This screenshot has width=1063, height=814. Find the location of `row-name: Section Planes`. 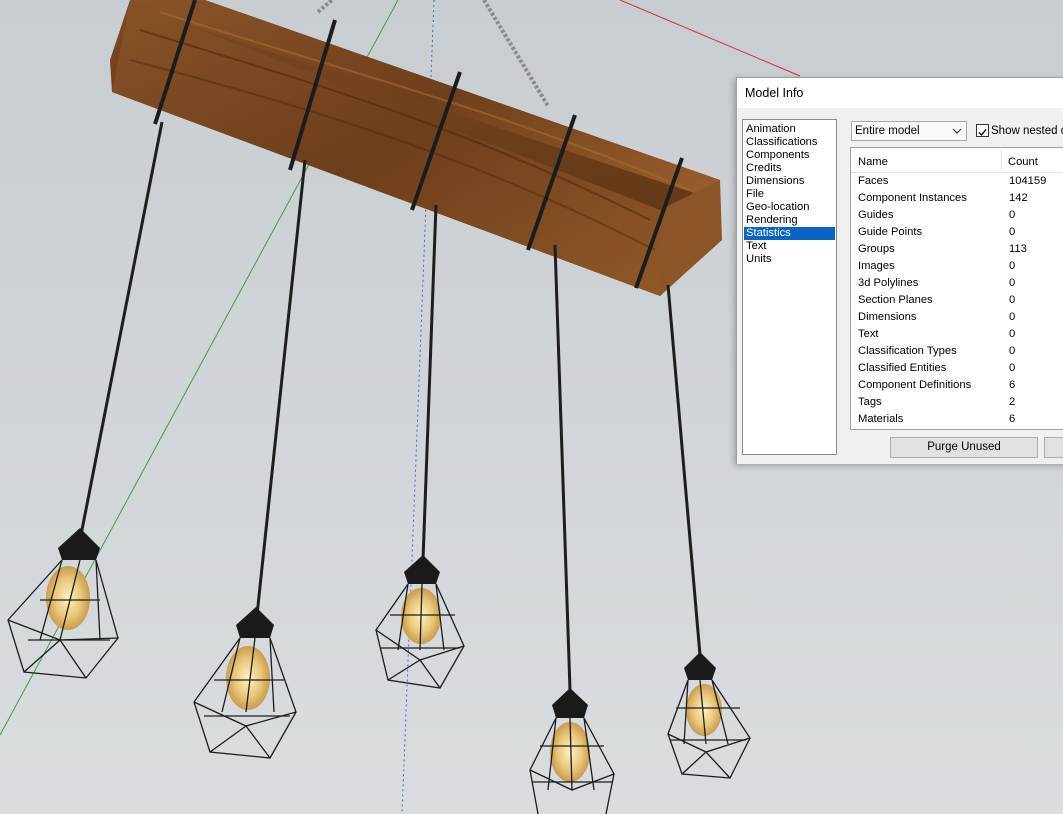

row-name: Section Planes is located at coordinates (895, 300).